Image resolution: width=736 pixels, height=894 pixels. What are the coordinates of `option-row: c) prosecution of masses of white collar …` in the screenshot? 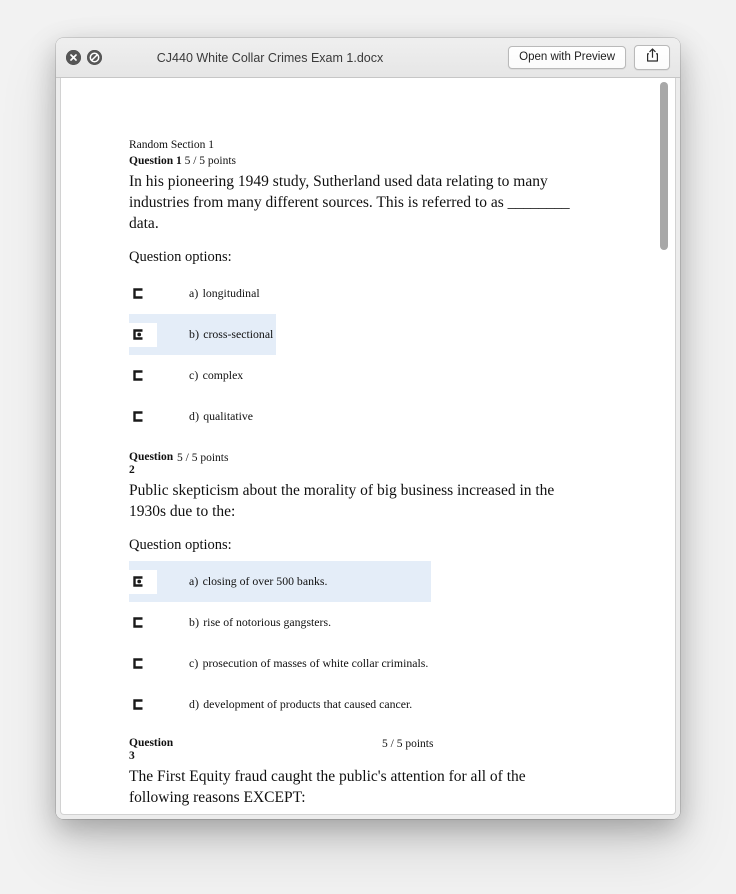 It's located at (382, 663).